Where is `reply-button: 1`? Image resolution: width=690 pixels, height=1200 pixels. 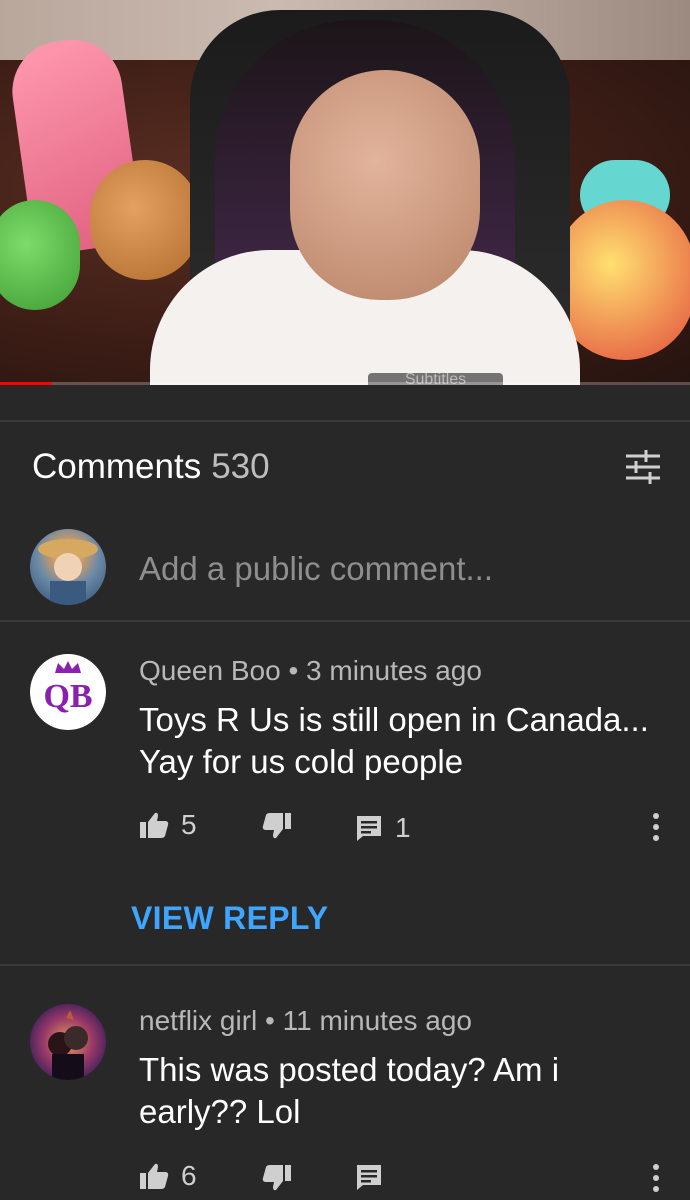
reply-button: 1 is located at coordinates (383, 828).